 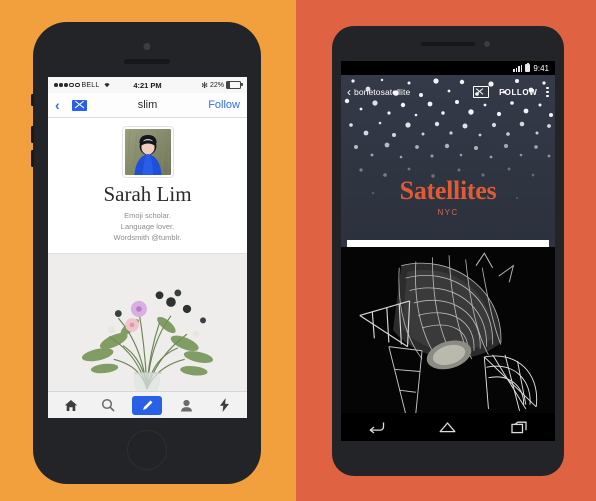 What do you see at coordinates (32, 158) in the screenshot?
I see `iphone-volume-down-button` at bounding box center [32, 158].